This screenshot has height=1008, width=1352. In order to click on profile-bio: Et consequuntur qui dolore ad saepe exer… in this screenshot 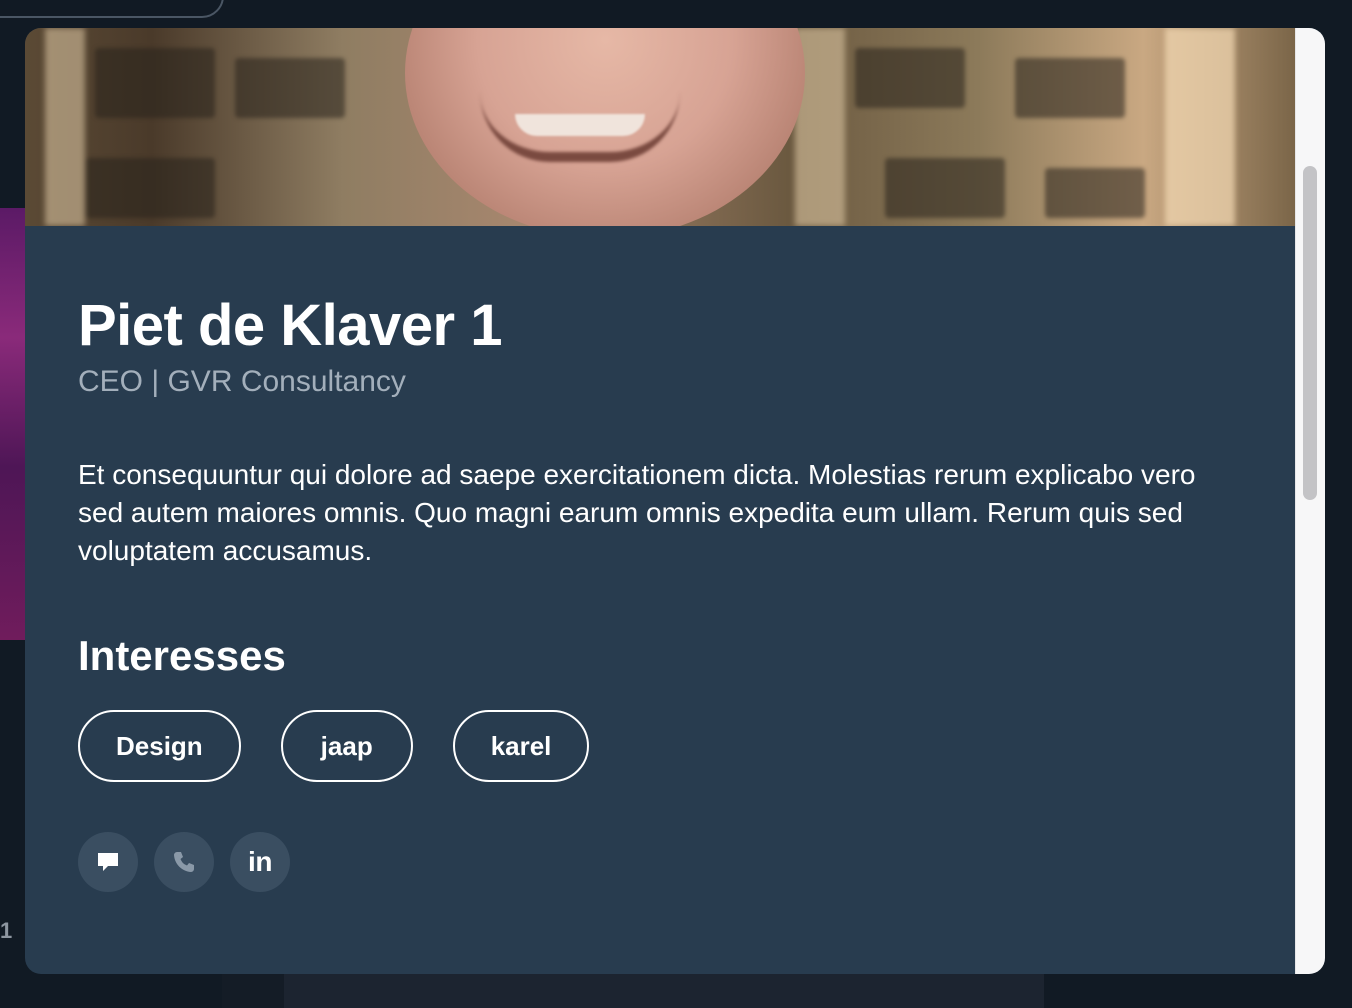, I will do `click(637, 512)`.